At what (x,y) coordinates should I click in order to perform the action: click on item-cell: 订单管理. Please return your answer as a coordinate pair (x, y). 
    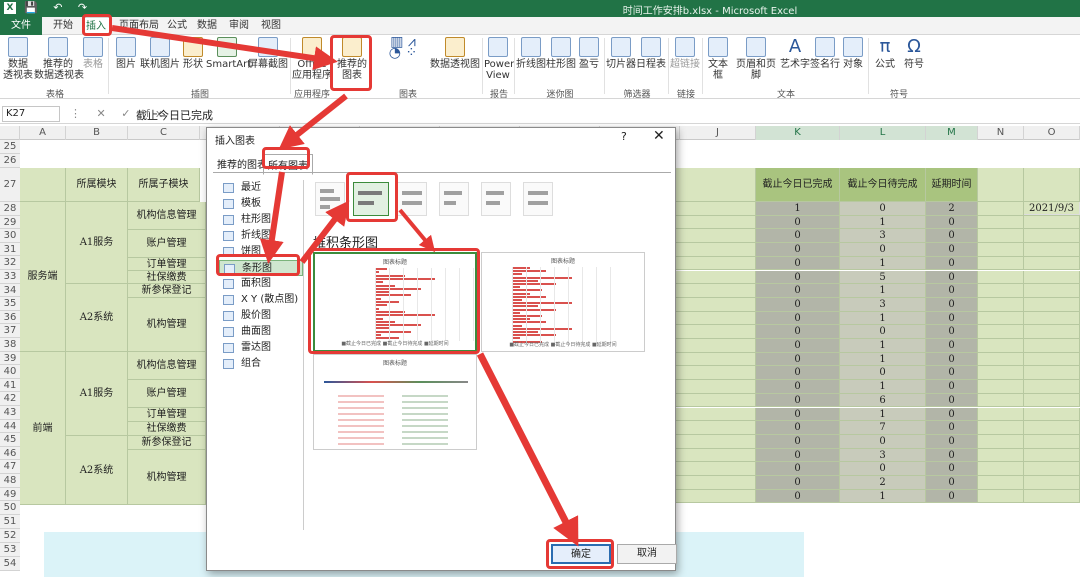
    Looking at the image, I should click on (167, 264).